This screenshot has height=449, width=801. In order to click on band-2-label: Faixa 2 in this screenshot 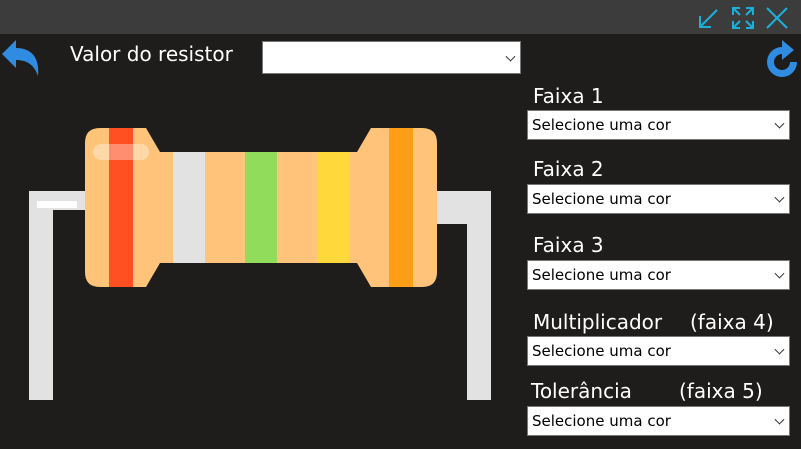, I will do `click(568, 169)`.